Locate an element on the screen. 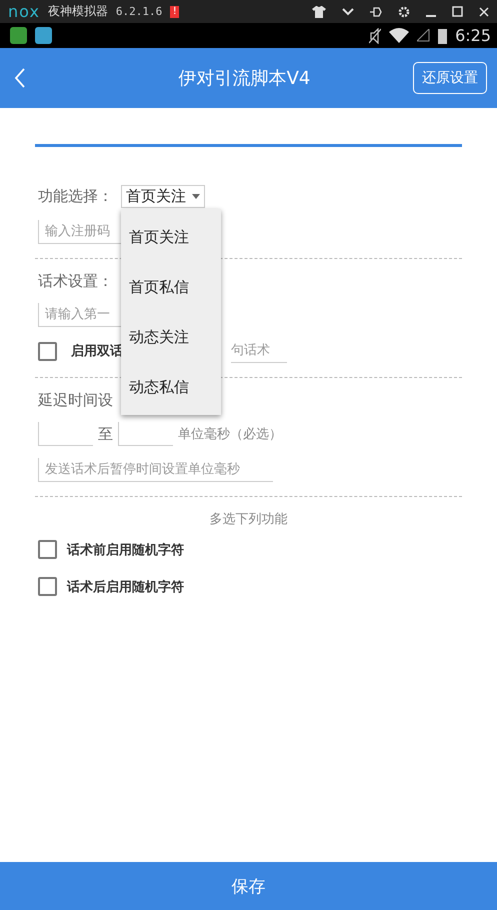  checkbox-label: 话术前启用随机字符 is located at coordinates (125, 550).